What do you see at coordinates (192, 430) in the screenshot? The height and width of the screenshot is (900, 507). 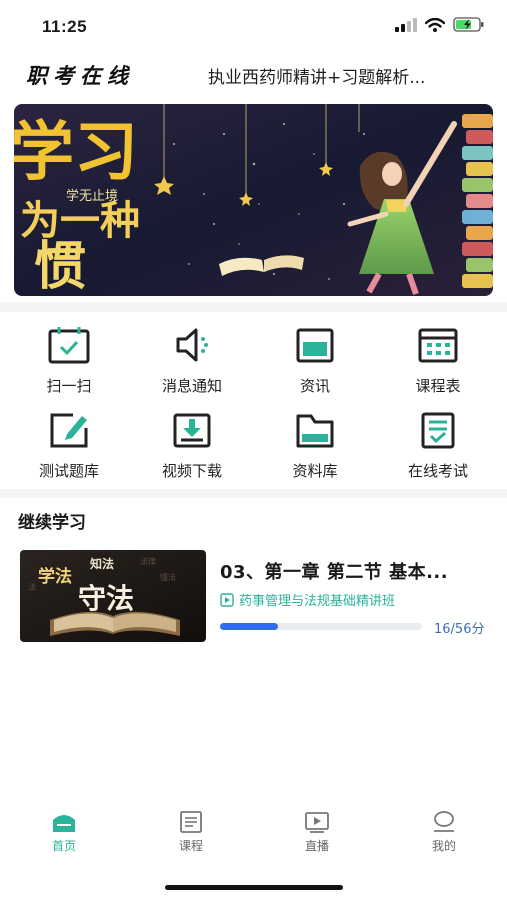 I see `download-icon` at bounding box center [192, 430].